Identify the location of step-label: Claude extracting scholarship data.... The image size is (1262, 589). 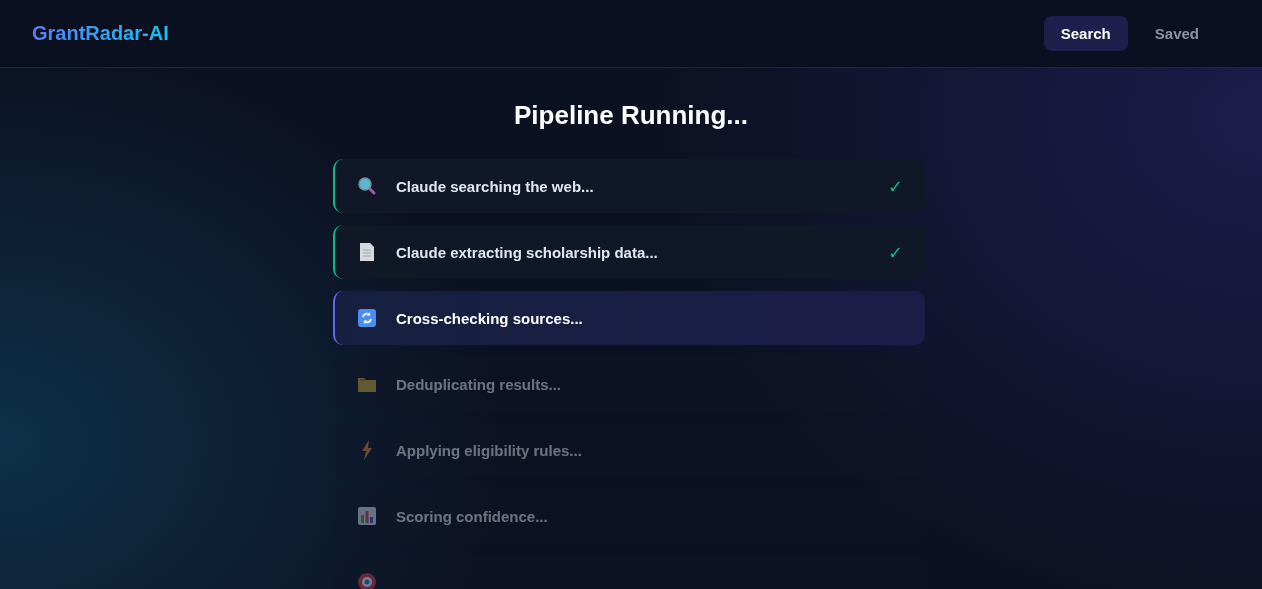
(527, 252).